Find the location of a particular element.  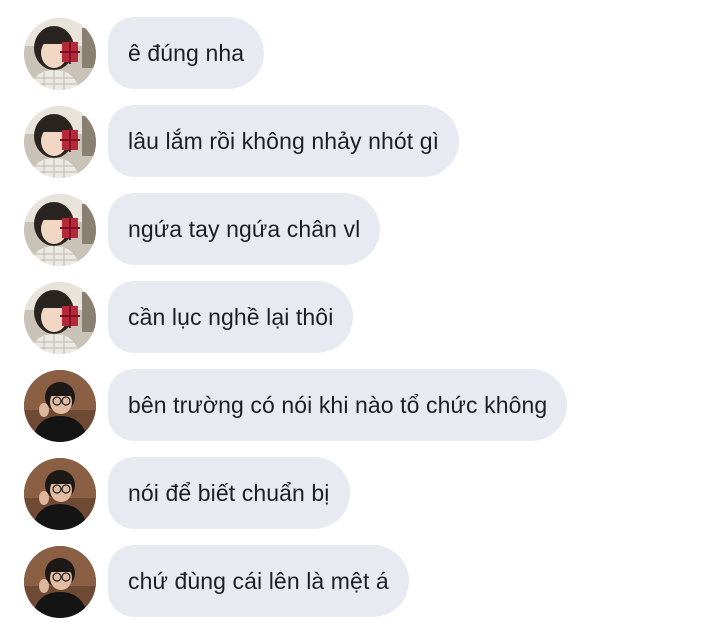

message-row: ngứa tay ngứa chân vl is located at coordinates (360, 230).